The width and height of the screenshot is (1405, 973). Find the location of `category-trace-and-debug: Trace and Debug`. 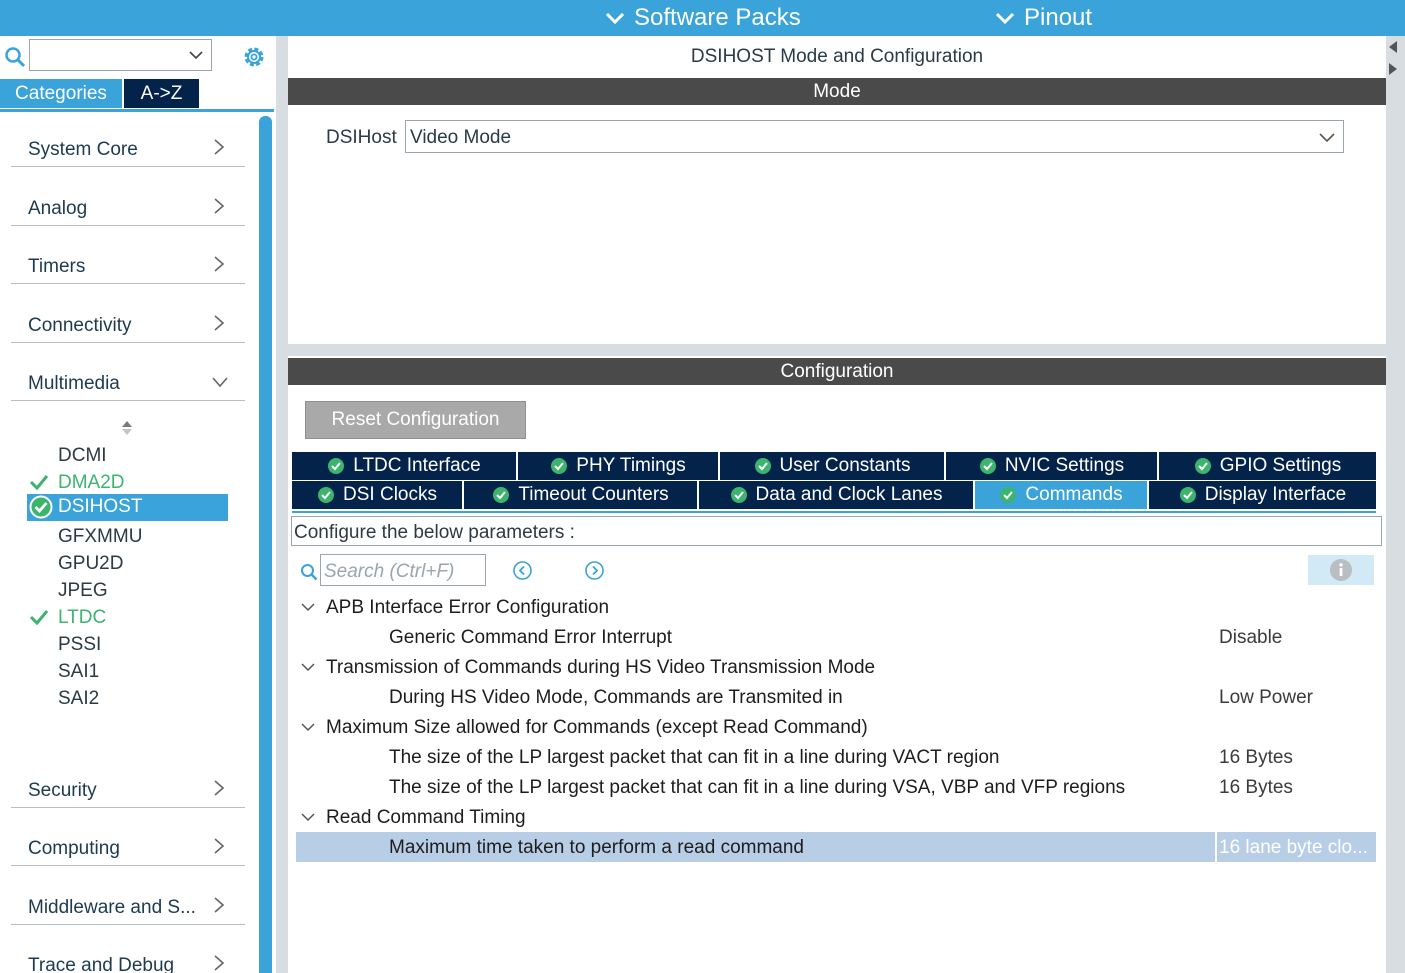

category-trace-and-debug: Trace and Debug is located at coordinates (128, 960).